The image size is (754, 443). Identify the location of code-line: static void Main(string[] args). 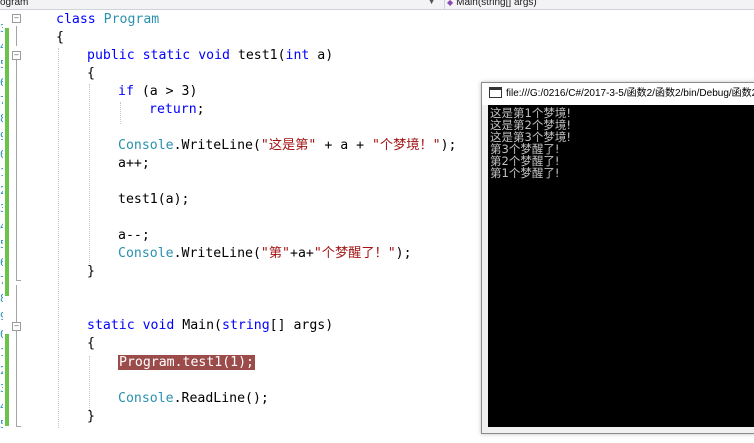
(210, 326).